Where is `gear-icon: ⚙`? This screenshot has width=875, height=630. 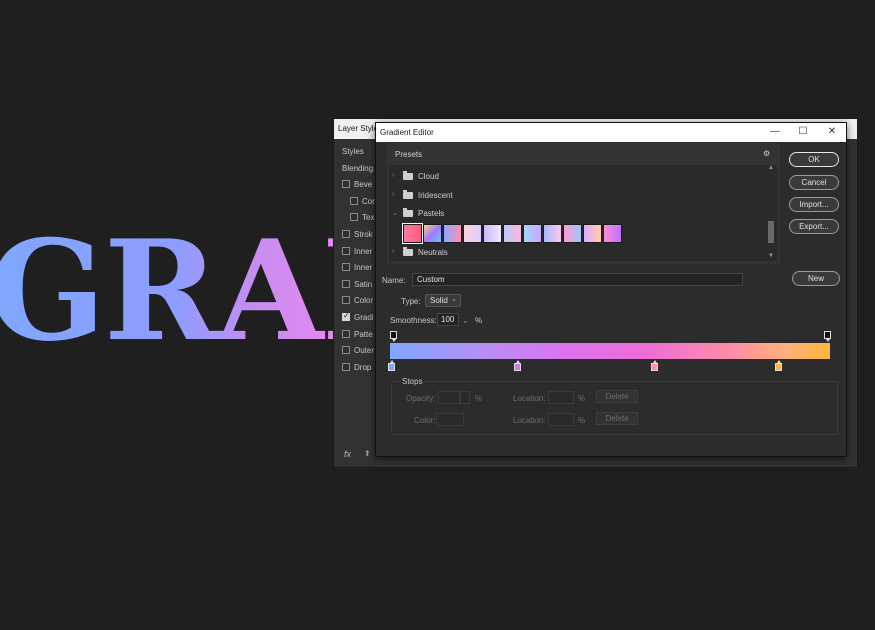
gear-icon: ⚙ is located at coordinates (766, 153).